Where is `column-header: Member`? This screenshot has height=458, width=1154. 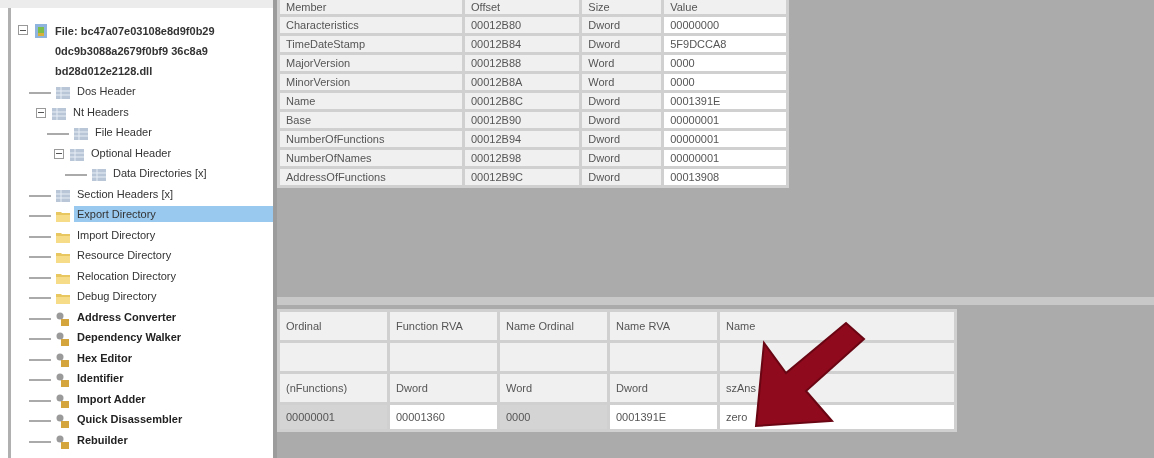
column-header: Member is located at coordinates (371, 8).